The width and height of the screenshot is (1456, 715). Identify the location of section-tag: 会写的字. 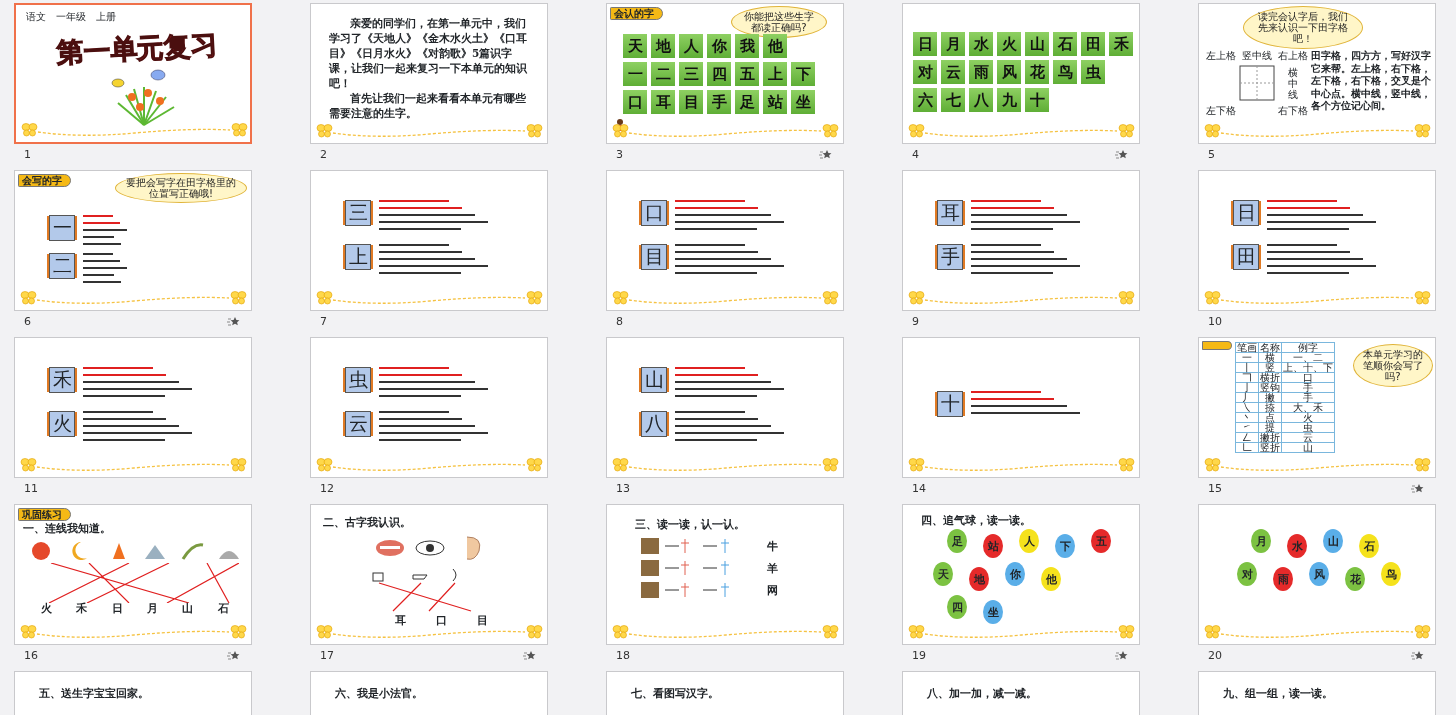
(44, 180).